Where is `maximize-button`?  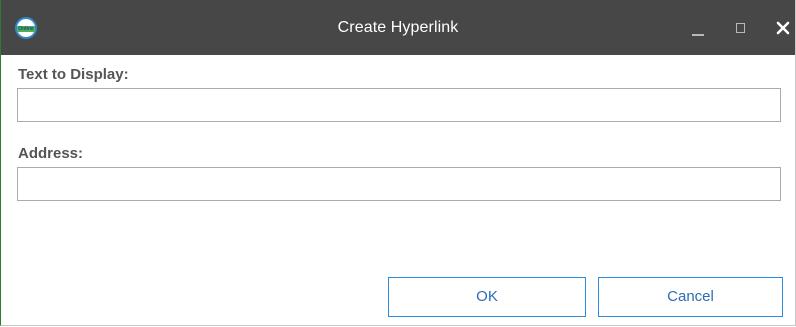
maximize-button is located at coordinates (741, 28).